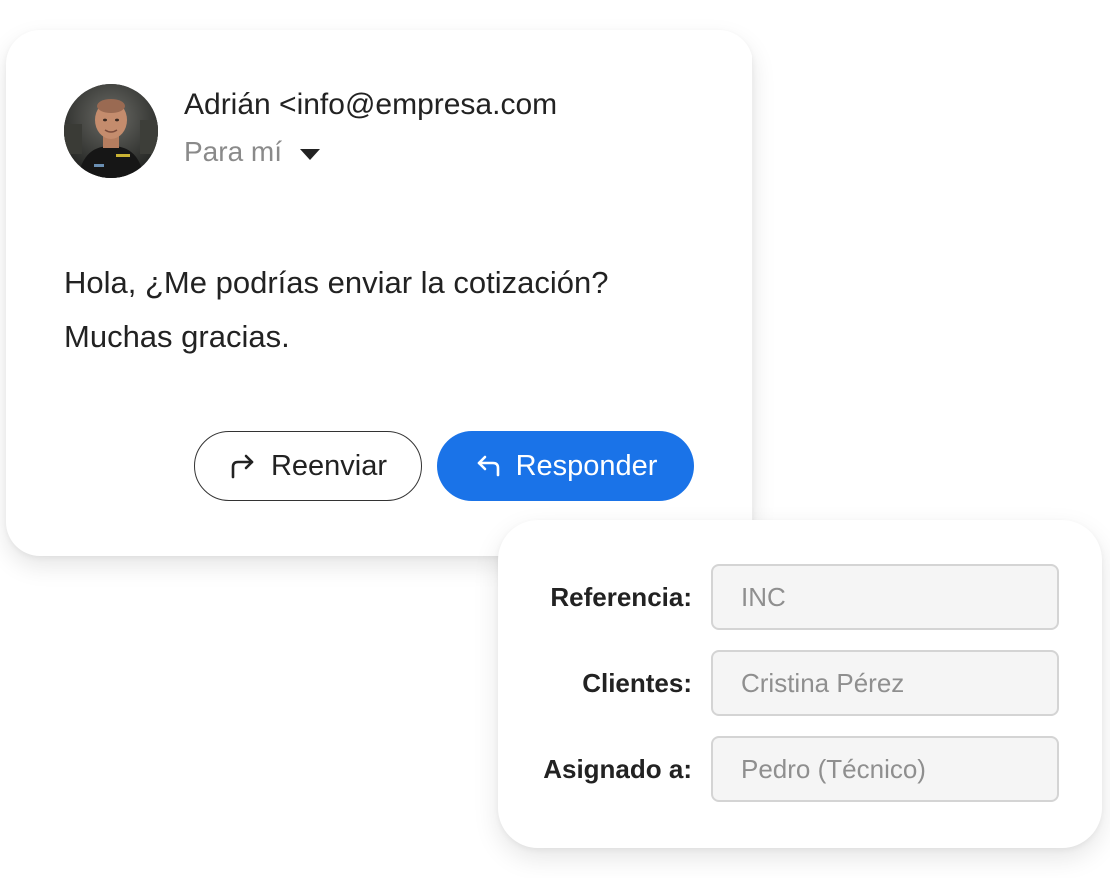 This screenshot has width=1110, height=878. I want to click on form-row-asignado: Asignado a:, so click(800, 769).